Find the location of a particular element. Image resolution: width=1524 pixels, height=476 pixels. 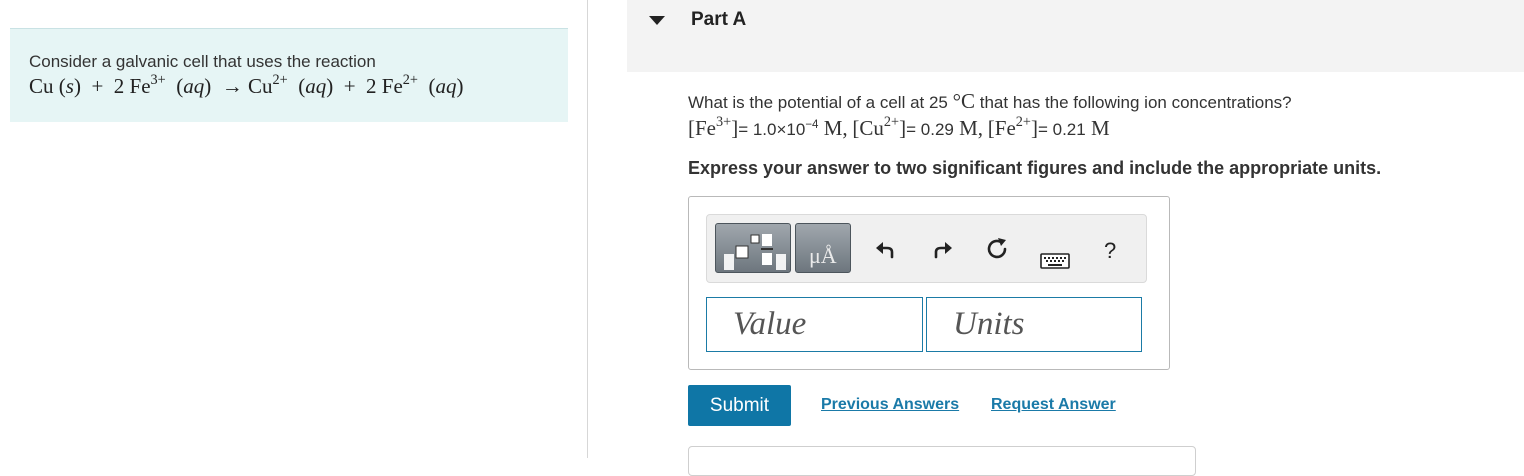

templates-icon is located at coordinates (755, 252).